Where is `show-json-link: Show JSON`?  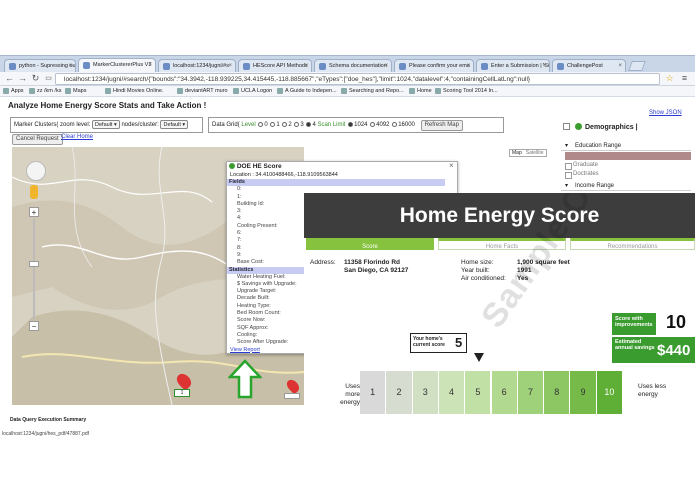 show-json-link: Show JSON is located at coordinates (665, 113).